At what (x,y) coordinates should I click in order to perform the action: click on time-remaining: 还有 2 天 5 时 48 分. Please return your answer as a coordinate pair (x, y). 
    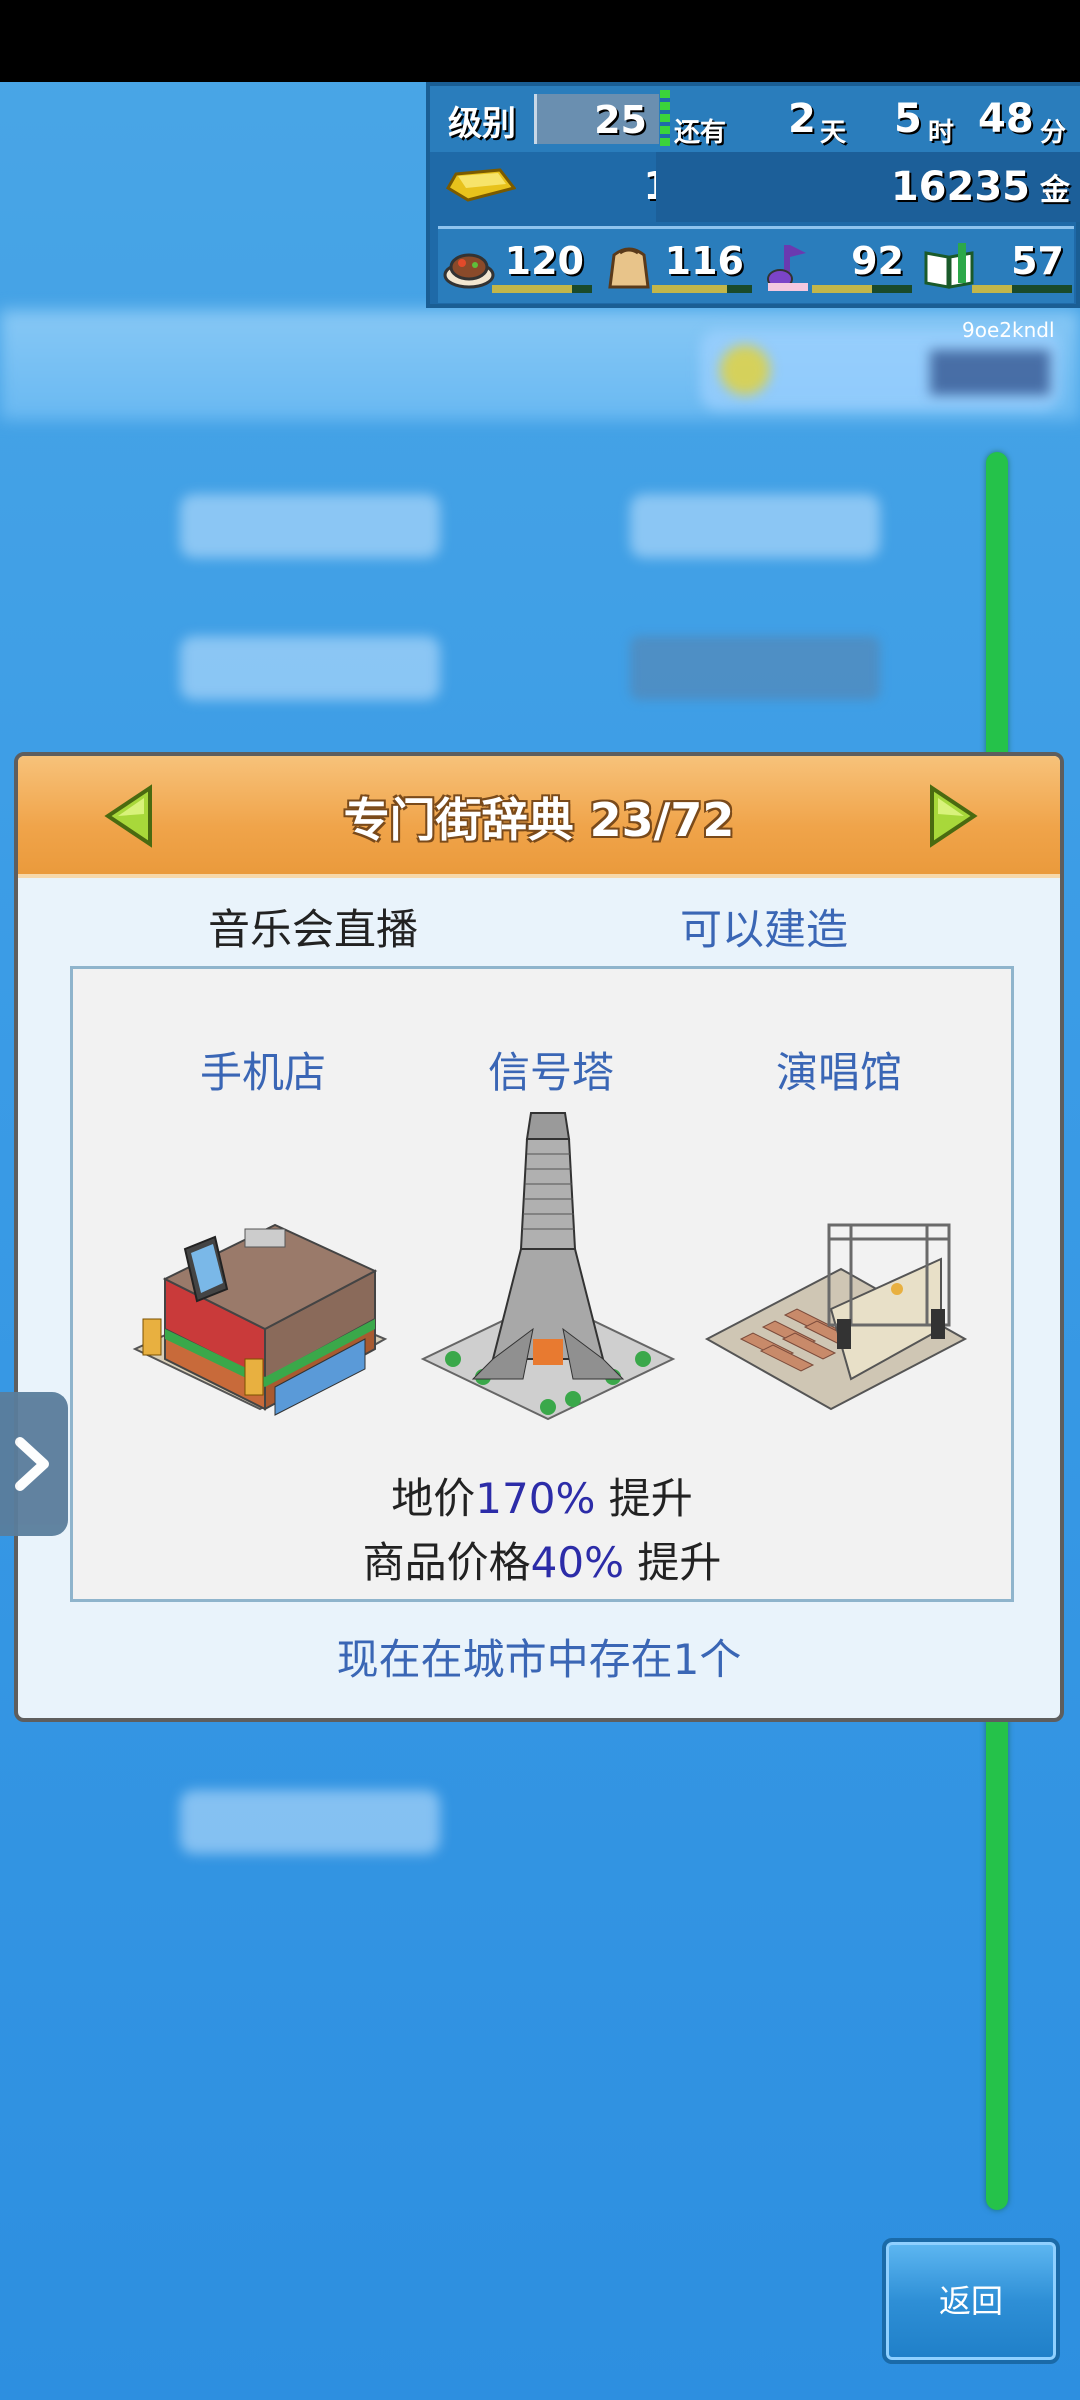
    Looking at the image, I should click on (870, 120).